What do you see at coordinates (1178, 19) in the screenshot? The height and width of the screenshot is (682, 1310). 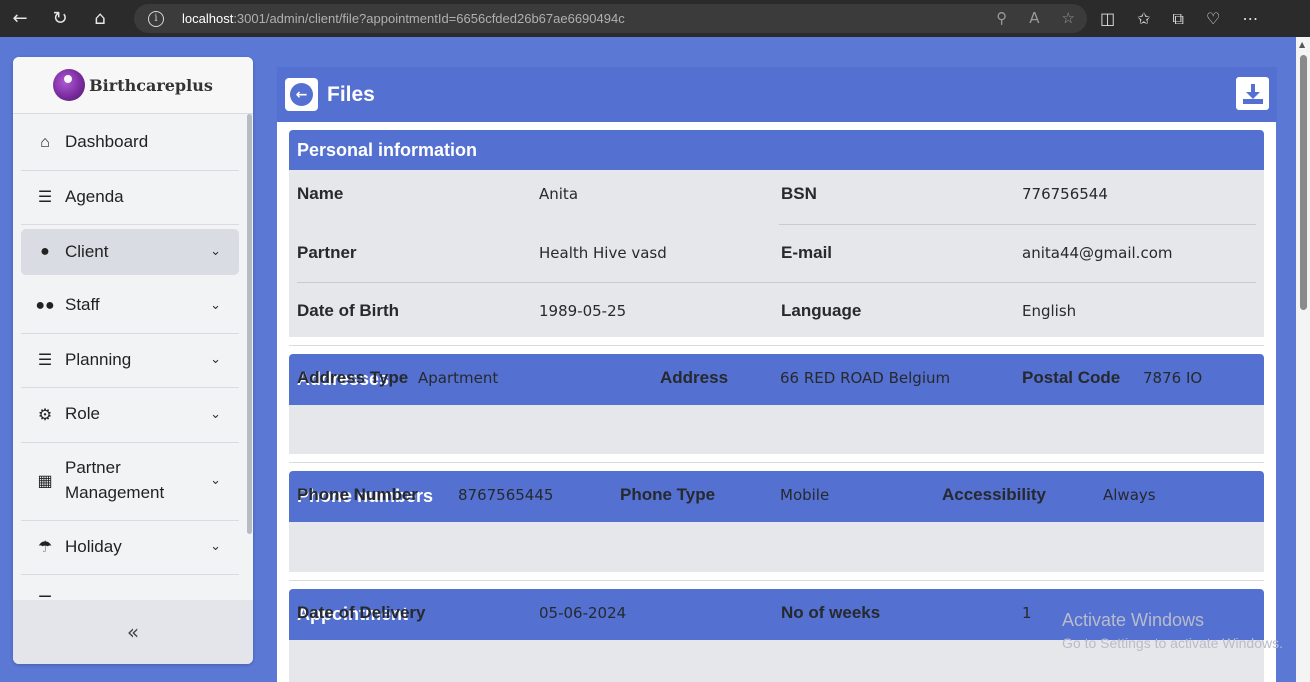 I see `collections-icon: ⧉` at bounding box center [1178, 19].